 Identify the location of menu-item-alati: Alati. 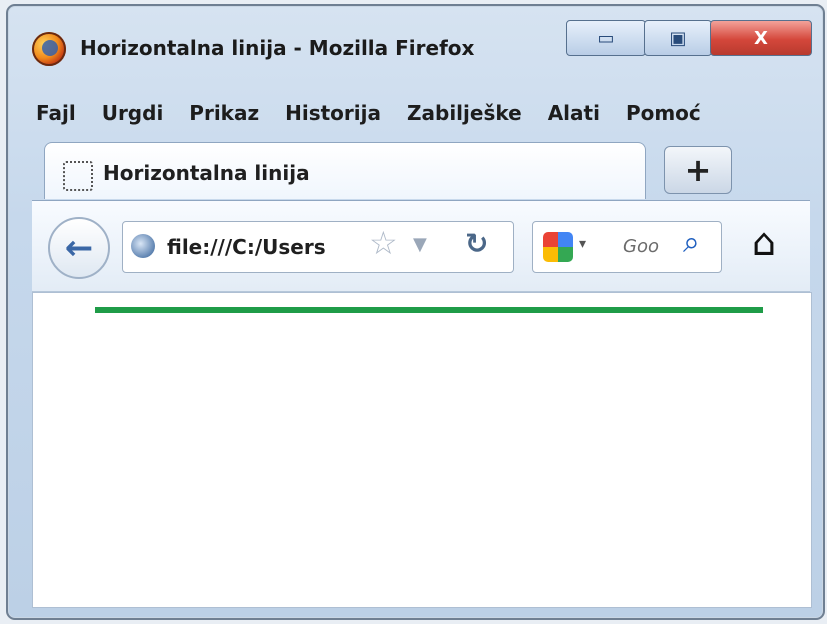
(574, 113).